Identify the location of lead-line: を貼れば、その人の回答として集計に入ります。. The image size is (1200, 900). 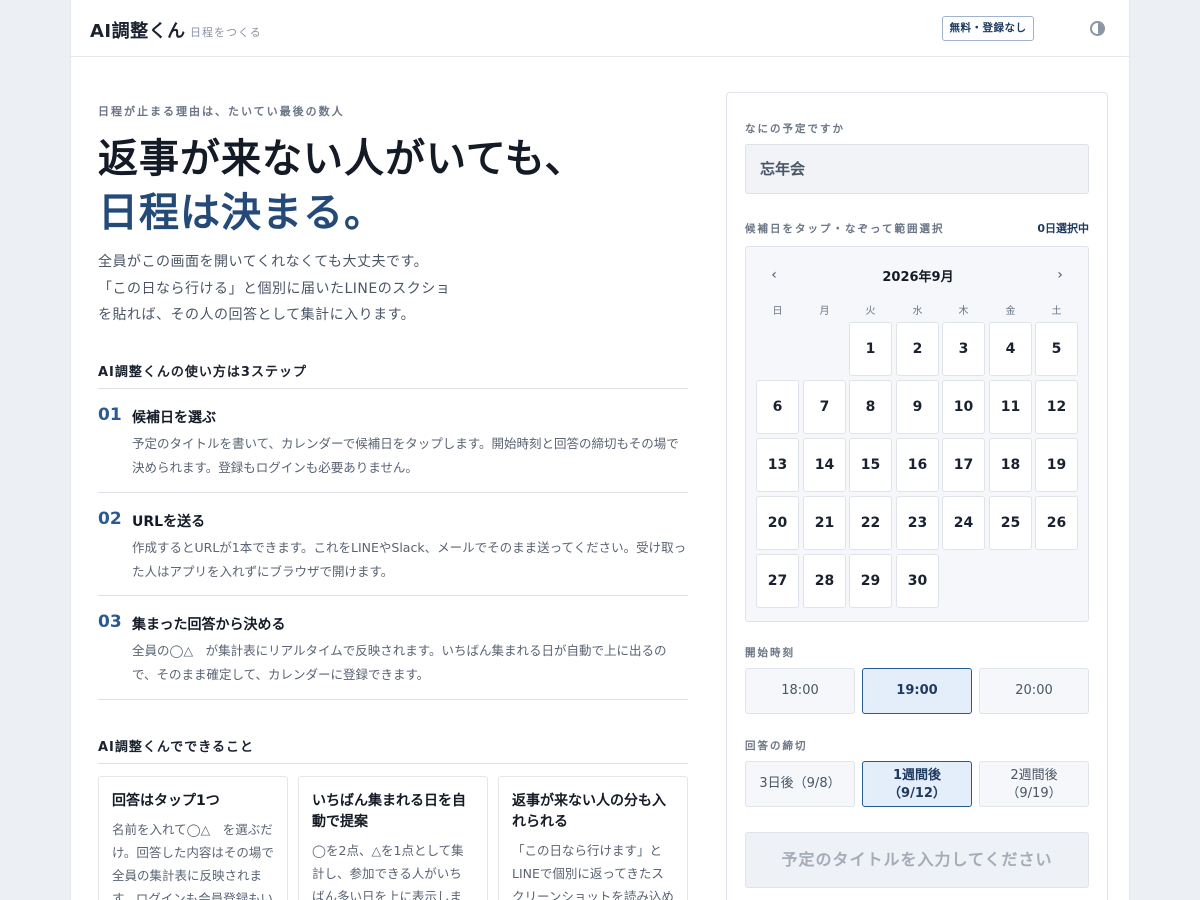
(257, 315).